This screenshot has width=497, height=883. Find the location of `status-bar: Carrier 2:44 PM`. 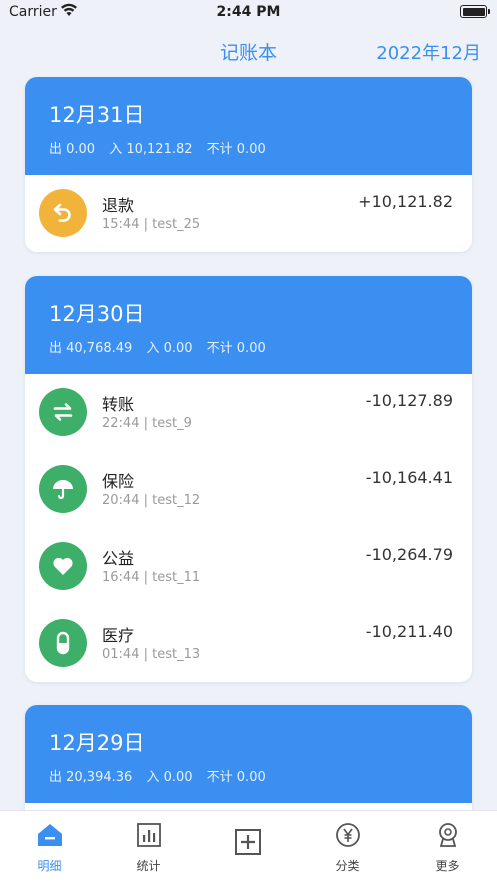

status-bar: Carrier 2:44 PM is located at coordinates (248, 13).